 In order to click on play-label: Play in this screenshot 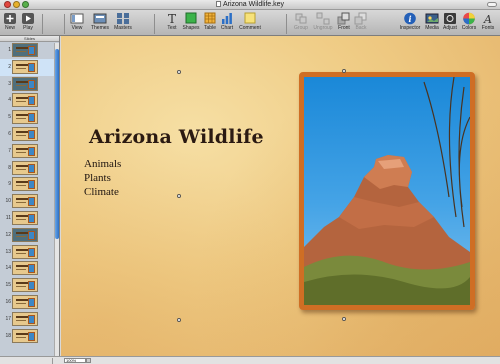, I will do `click(28, 28)`.